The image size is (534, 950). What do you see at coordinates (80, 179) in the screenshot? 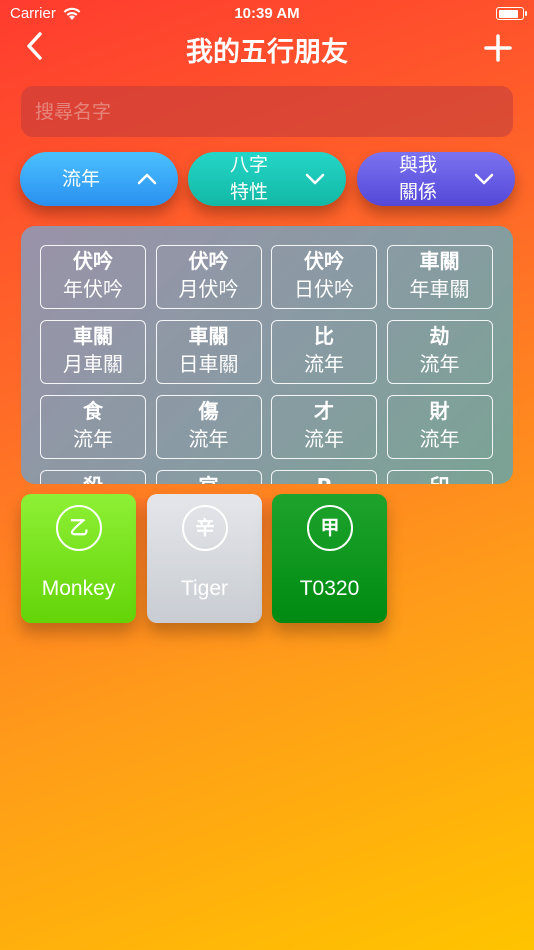
I see `filter-year-label: 流年` at bounding box center [80, 179].